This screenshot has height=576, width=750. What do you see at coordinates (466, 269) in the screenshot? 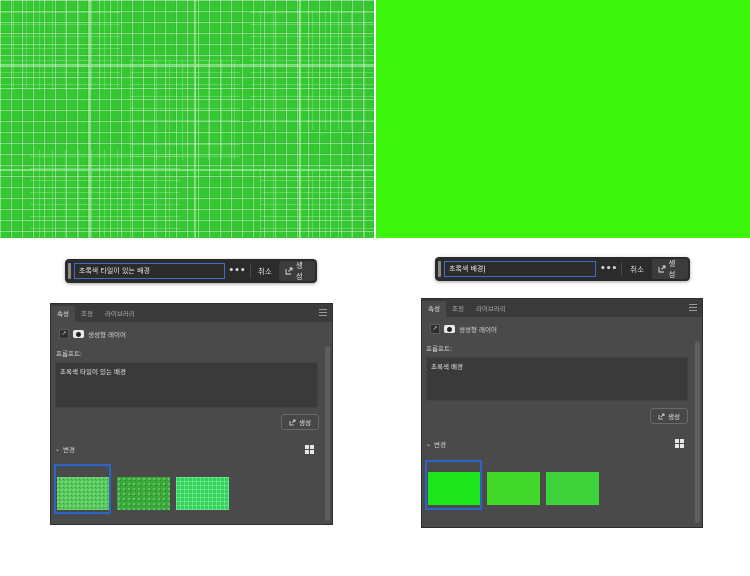
I see `prompt-input-text: 초록색 배경` at bounding box center [466, 269].